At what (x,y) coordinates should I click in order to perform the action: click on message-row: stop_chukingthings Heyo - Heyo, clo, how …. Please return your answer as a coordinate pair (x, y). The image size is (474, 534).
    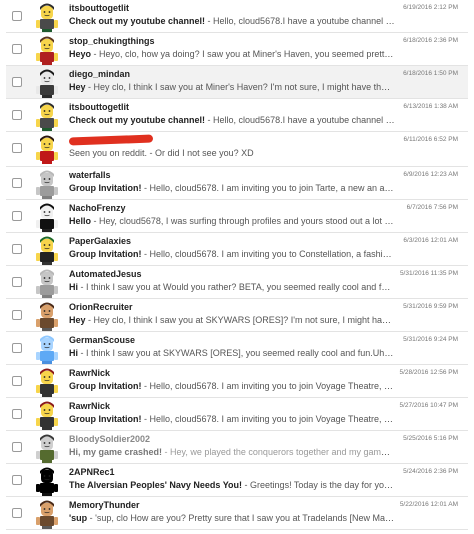
    Looking at the image, I should click on (237, 49).